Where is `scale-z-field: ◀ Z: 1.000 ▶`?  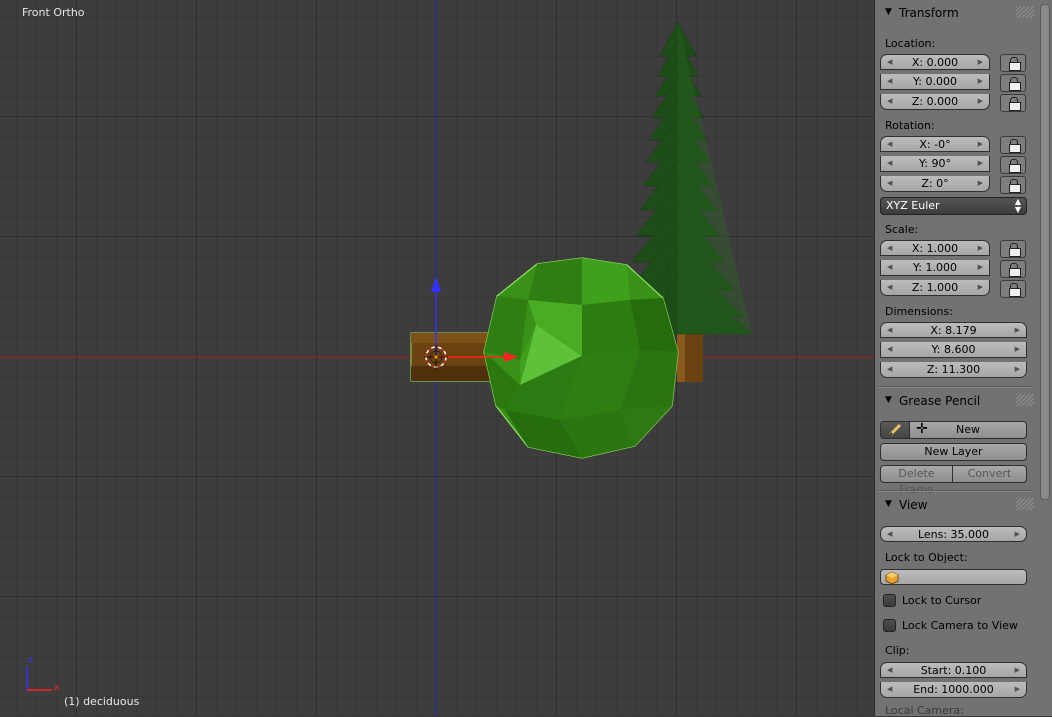 scale-z-field: ◀ Z: 1.000 ▶ is located at coordinates (935, 288).